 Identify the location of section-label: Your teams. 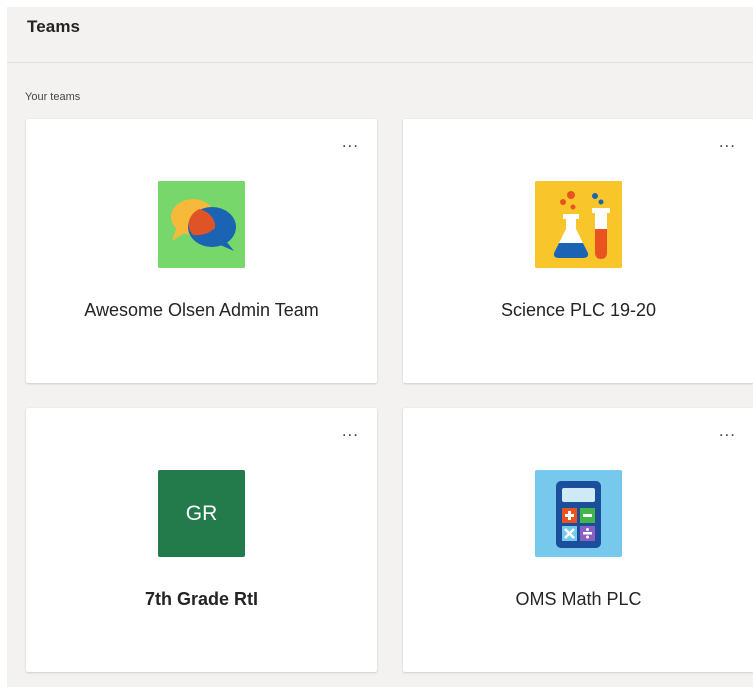
(53, 97).